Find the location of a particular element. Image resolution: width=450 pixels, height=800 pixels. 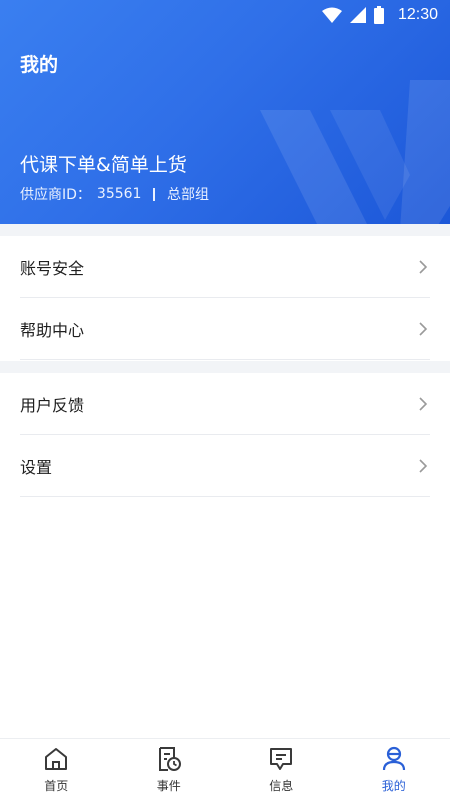

org-name: 代课下单&简单上货 is located at coordinates (103, 165).